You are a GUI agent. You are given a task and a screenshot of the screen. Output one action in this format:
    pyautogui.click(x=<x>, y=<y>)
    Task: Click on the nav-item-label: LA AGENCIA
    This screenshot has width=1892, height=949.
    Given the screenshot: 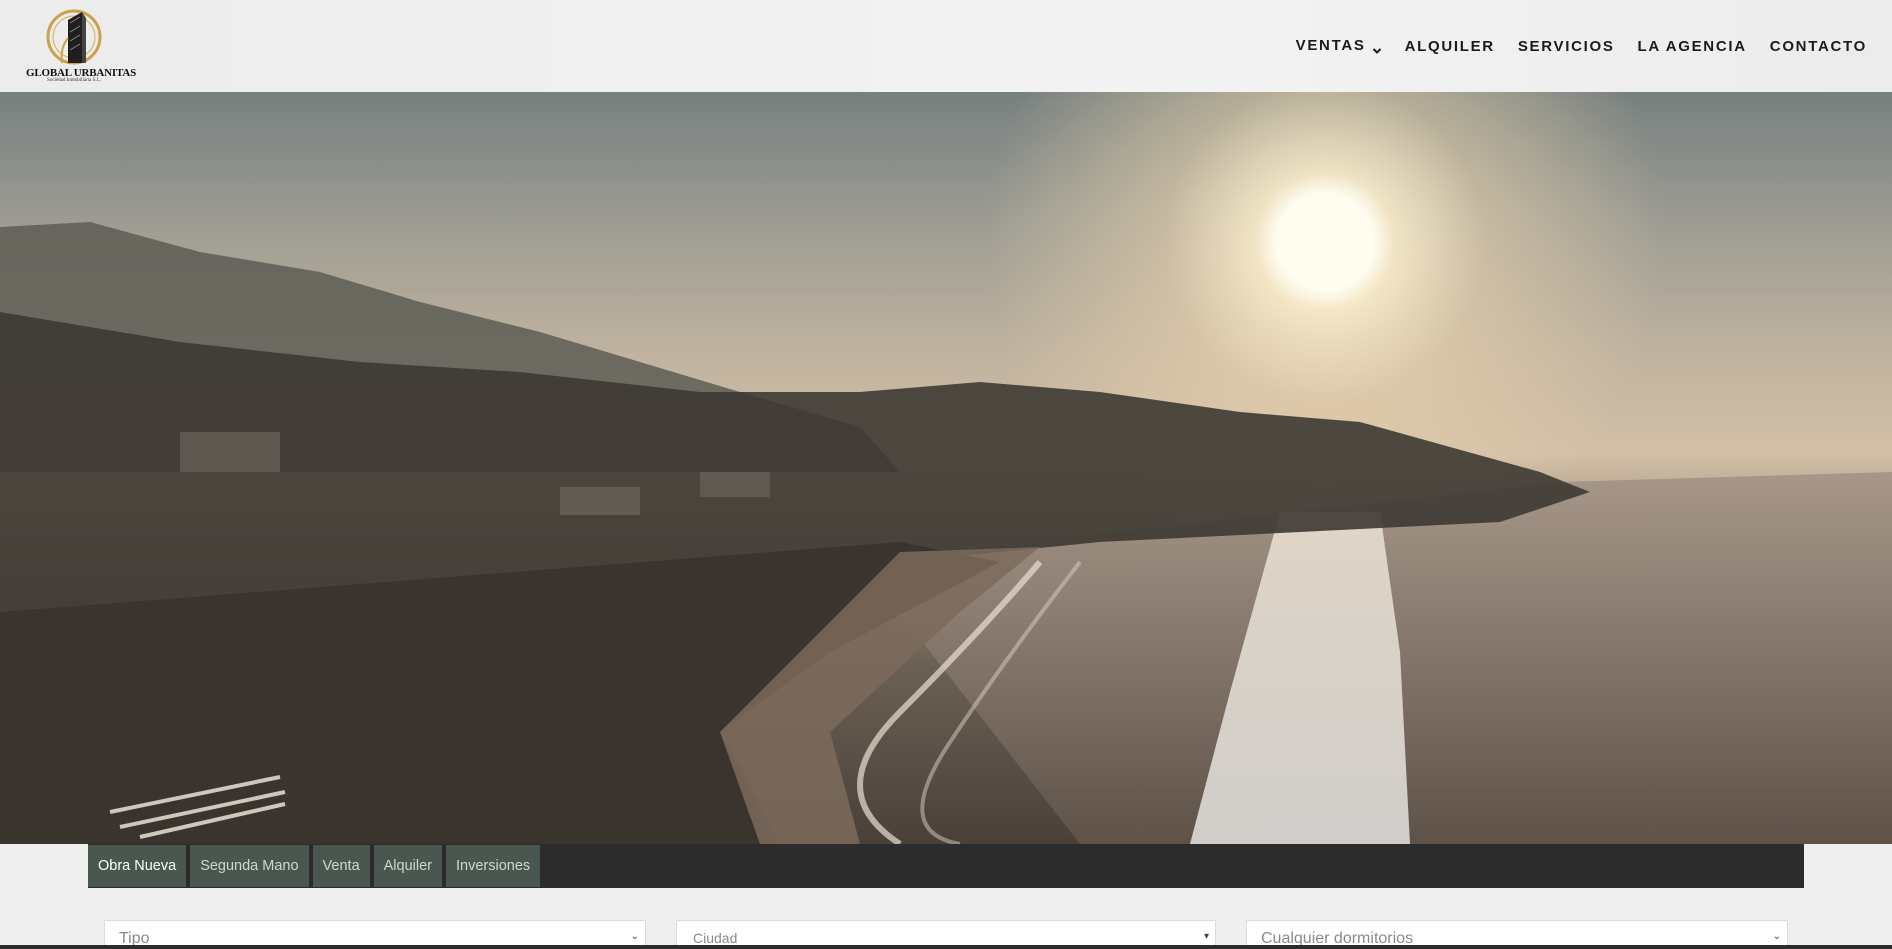 What is the action you would take?
    pyautogui.click(x=1692, y=46)
    